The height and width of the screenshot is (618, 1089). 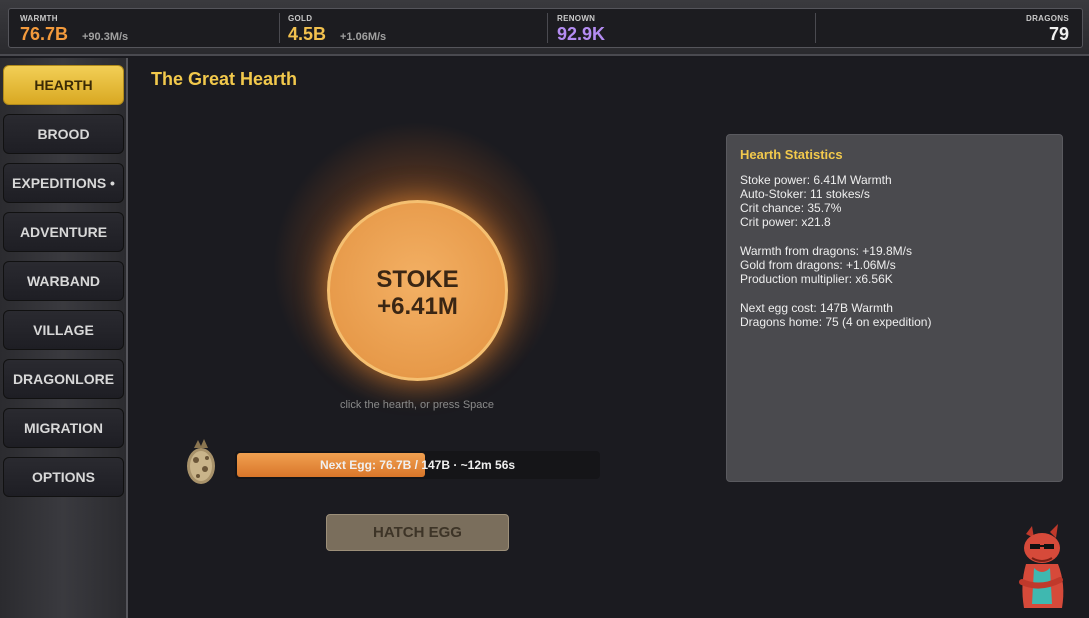 I want to click on stoke-label: STOKE, so click(x=417, y=279).